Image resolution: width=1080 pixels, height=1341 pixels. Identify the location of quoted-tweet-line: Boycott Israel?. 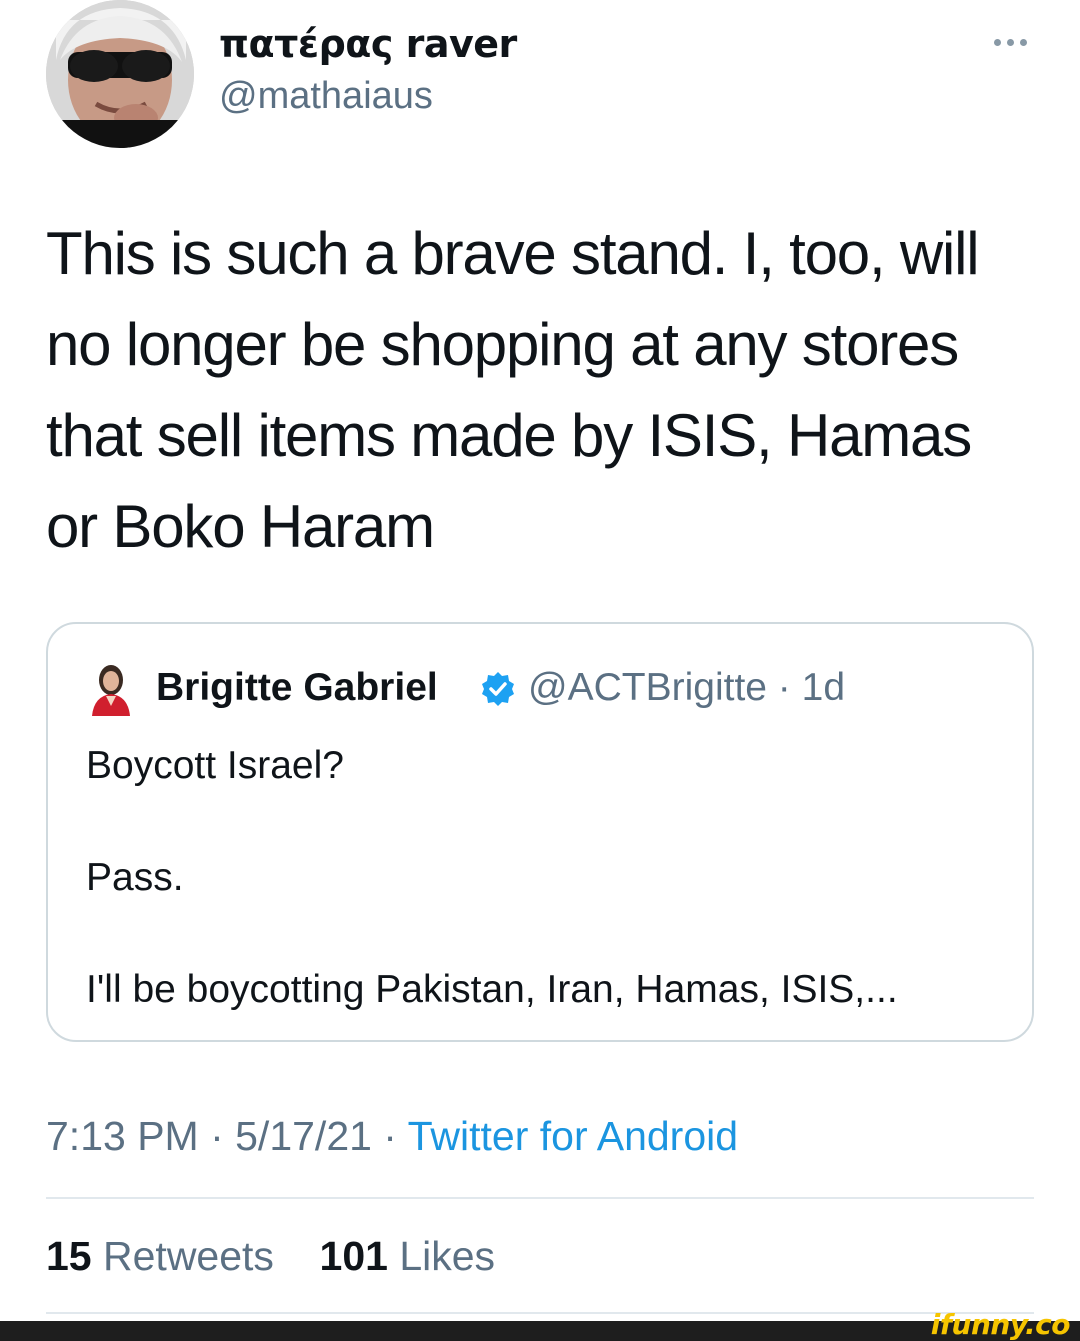
(215, 765).